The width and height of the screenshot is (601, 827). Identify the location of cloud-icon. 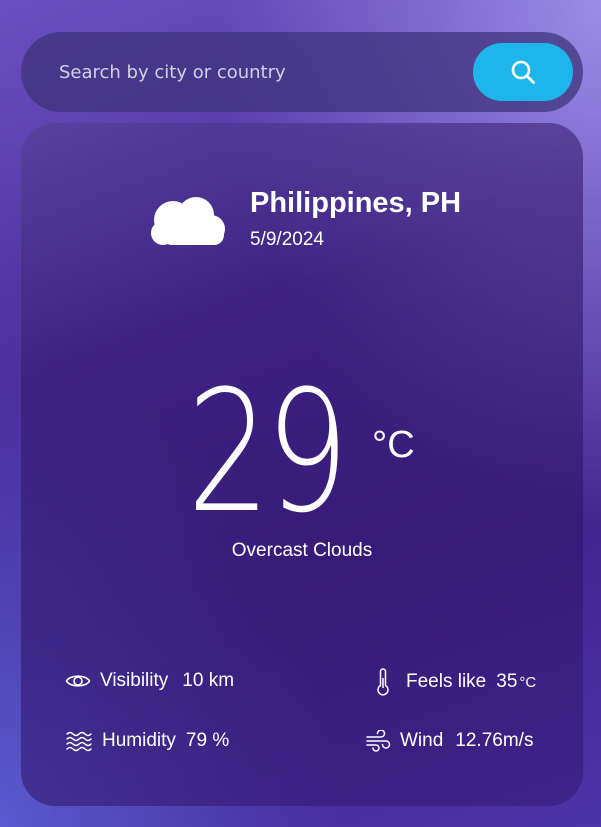
(188, 221).